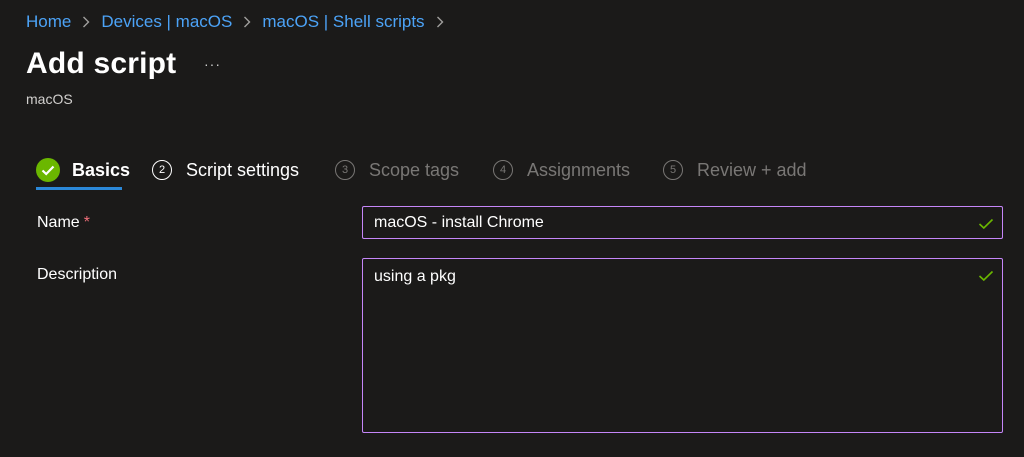 Image resolution: width=1024 pixels, height=457 pixels. What do you see at coordinates (214, 64) in the screenshot?
I see `more-options-icon: ···` at bounding box center [214, 64].